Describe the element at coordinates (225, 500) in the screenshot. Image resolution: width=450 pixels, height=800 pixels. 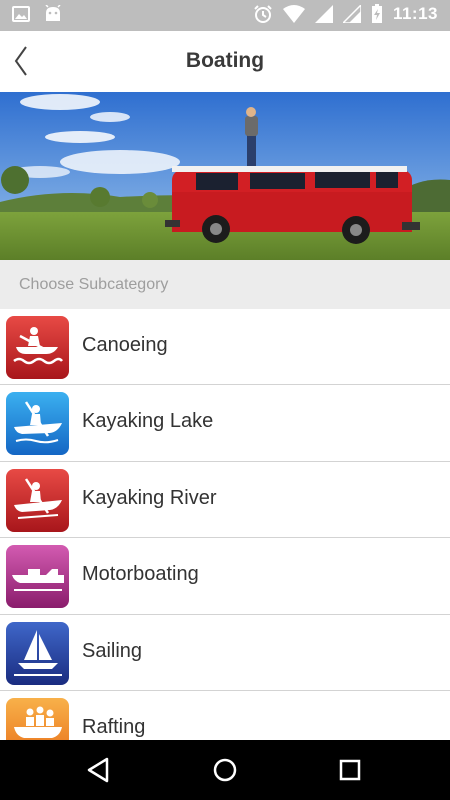
I see `list-item-kayaking-river: Kayaking River` at that location.